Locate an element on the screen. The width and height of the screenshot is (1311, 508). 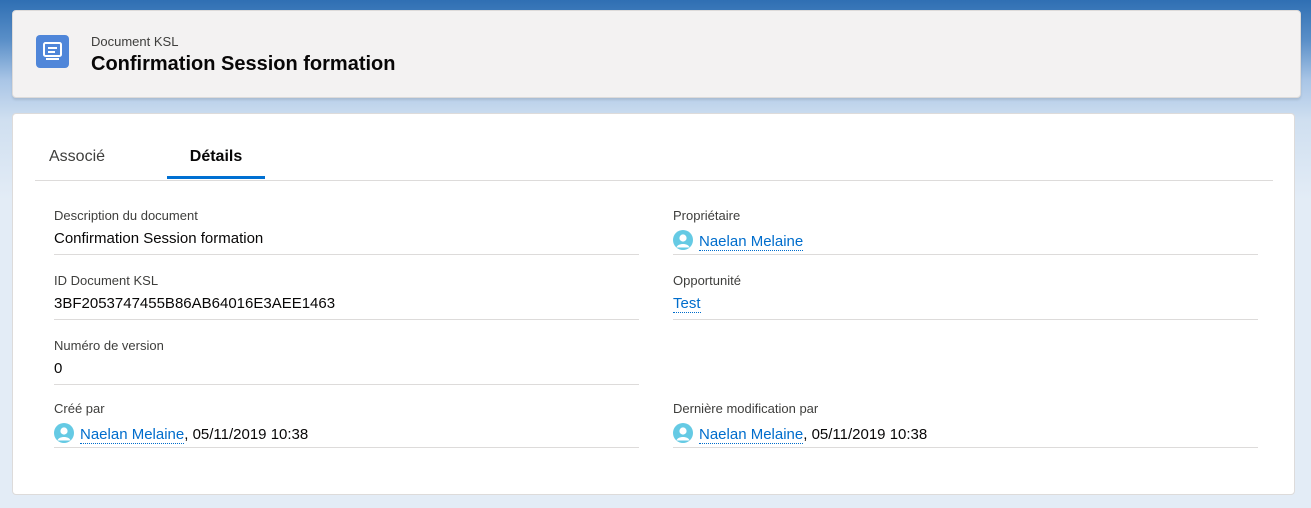
owner-user-link: Naelan Melaine is located at coordinates (751, 242).